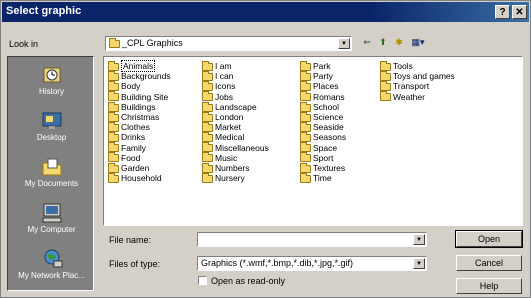 Image resolution: width=531 pixels, height=298 pixels. Describe the element at coordinates (399, 42) in the screenshot. I see `new-folder-icon: ✱` at that location.